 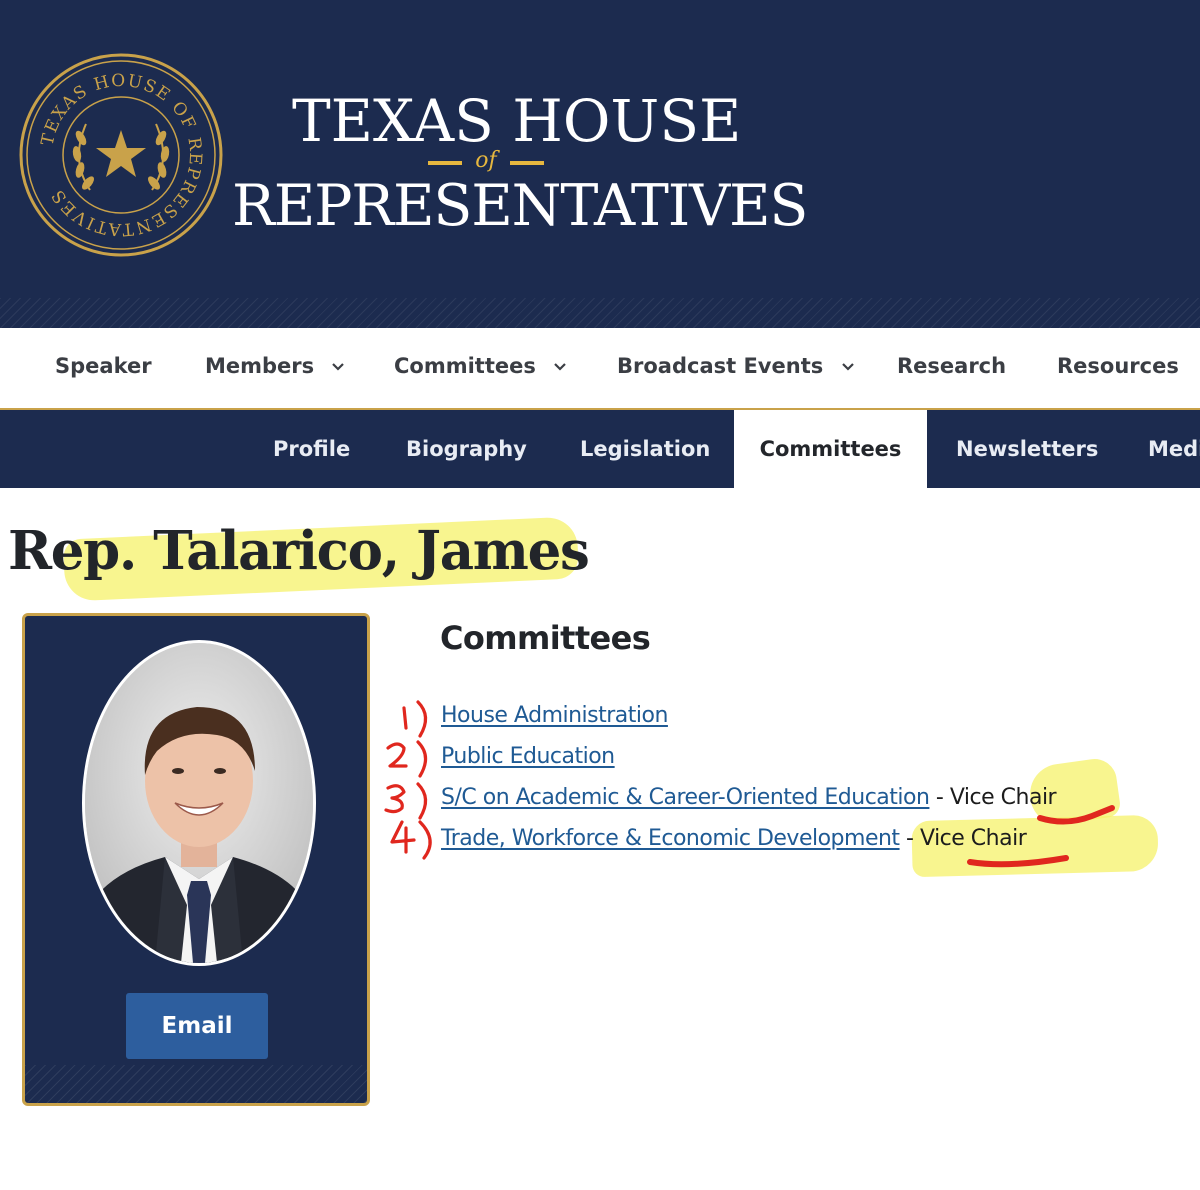 I want to click on nav-members: Members, so click(x=275, y=366).